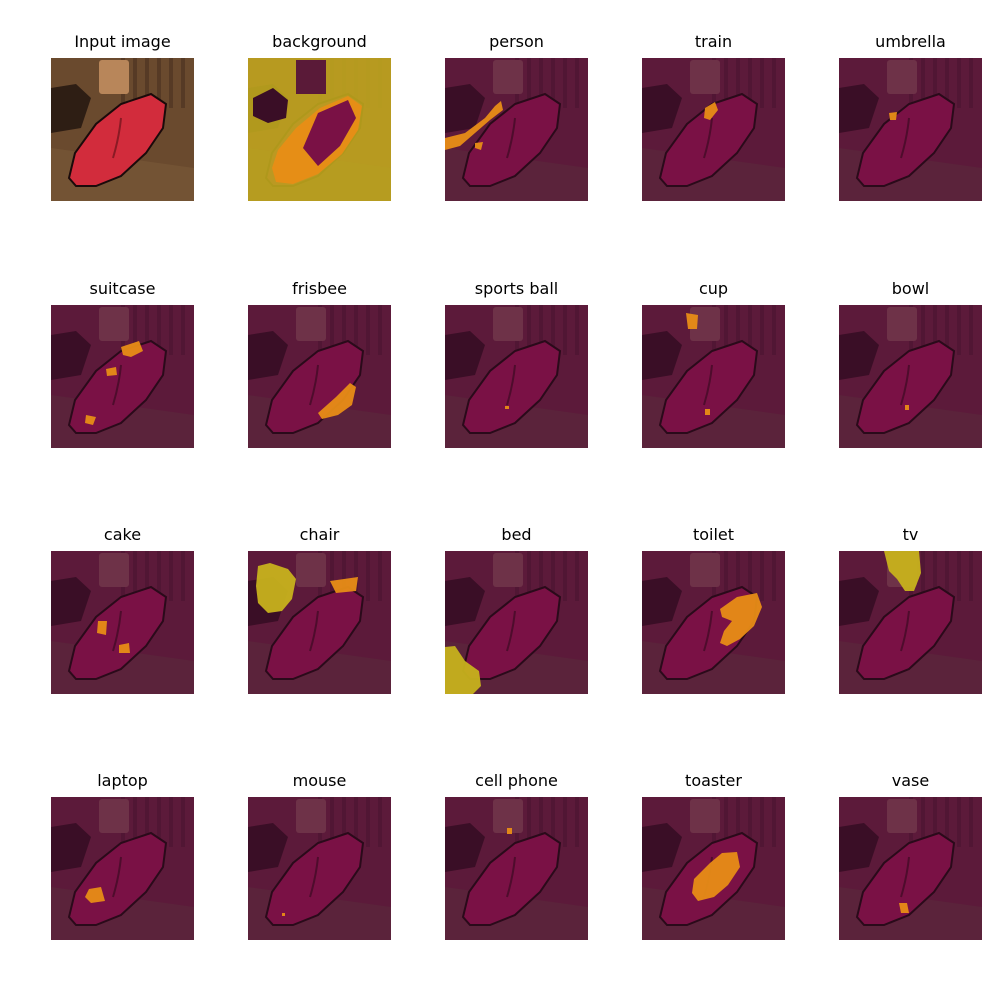 The image size is (1000, 1000). What do you see at coordinates (122, 288) in the screenshot?
I see `panel-title: suitcase` at bounding box center [122, 288].